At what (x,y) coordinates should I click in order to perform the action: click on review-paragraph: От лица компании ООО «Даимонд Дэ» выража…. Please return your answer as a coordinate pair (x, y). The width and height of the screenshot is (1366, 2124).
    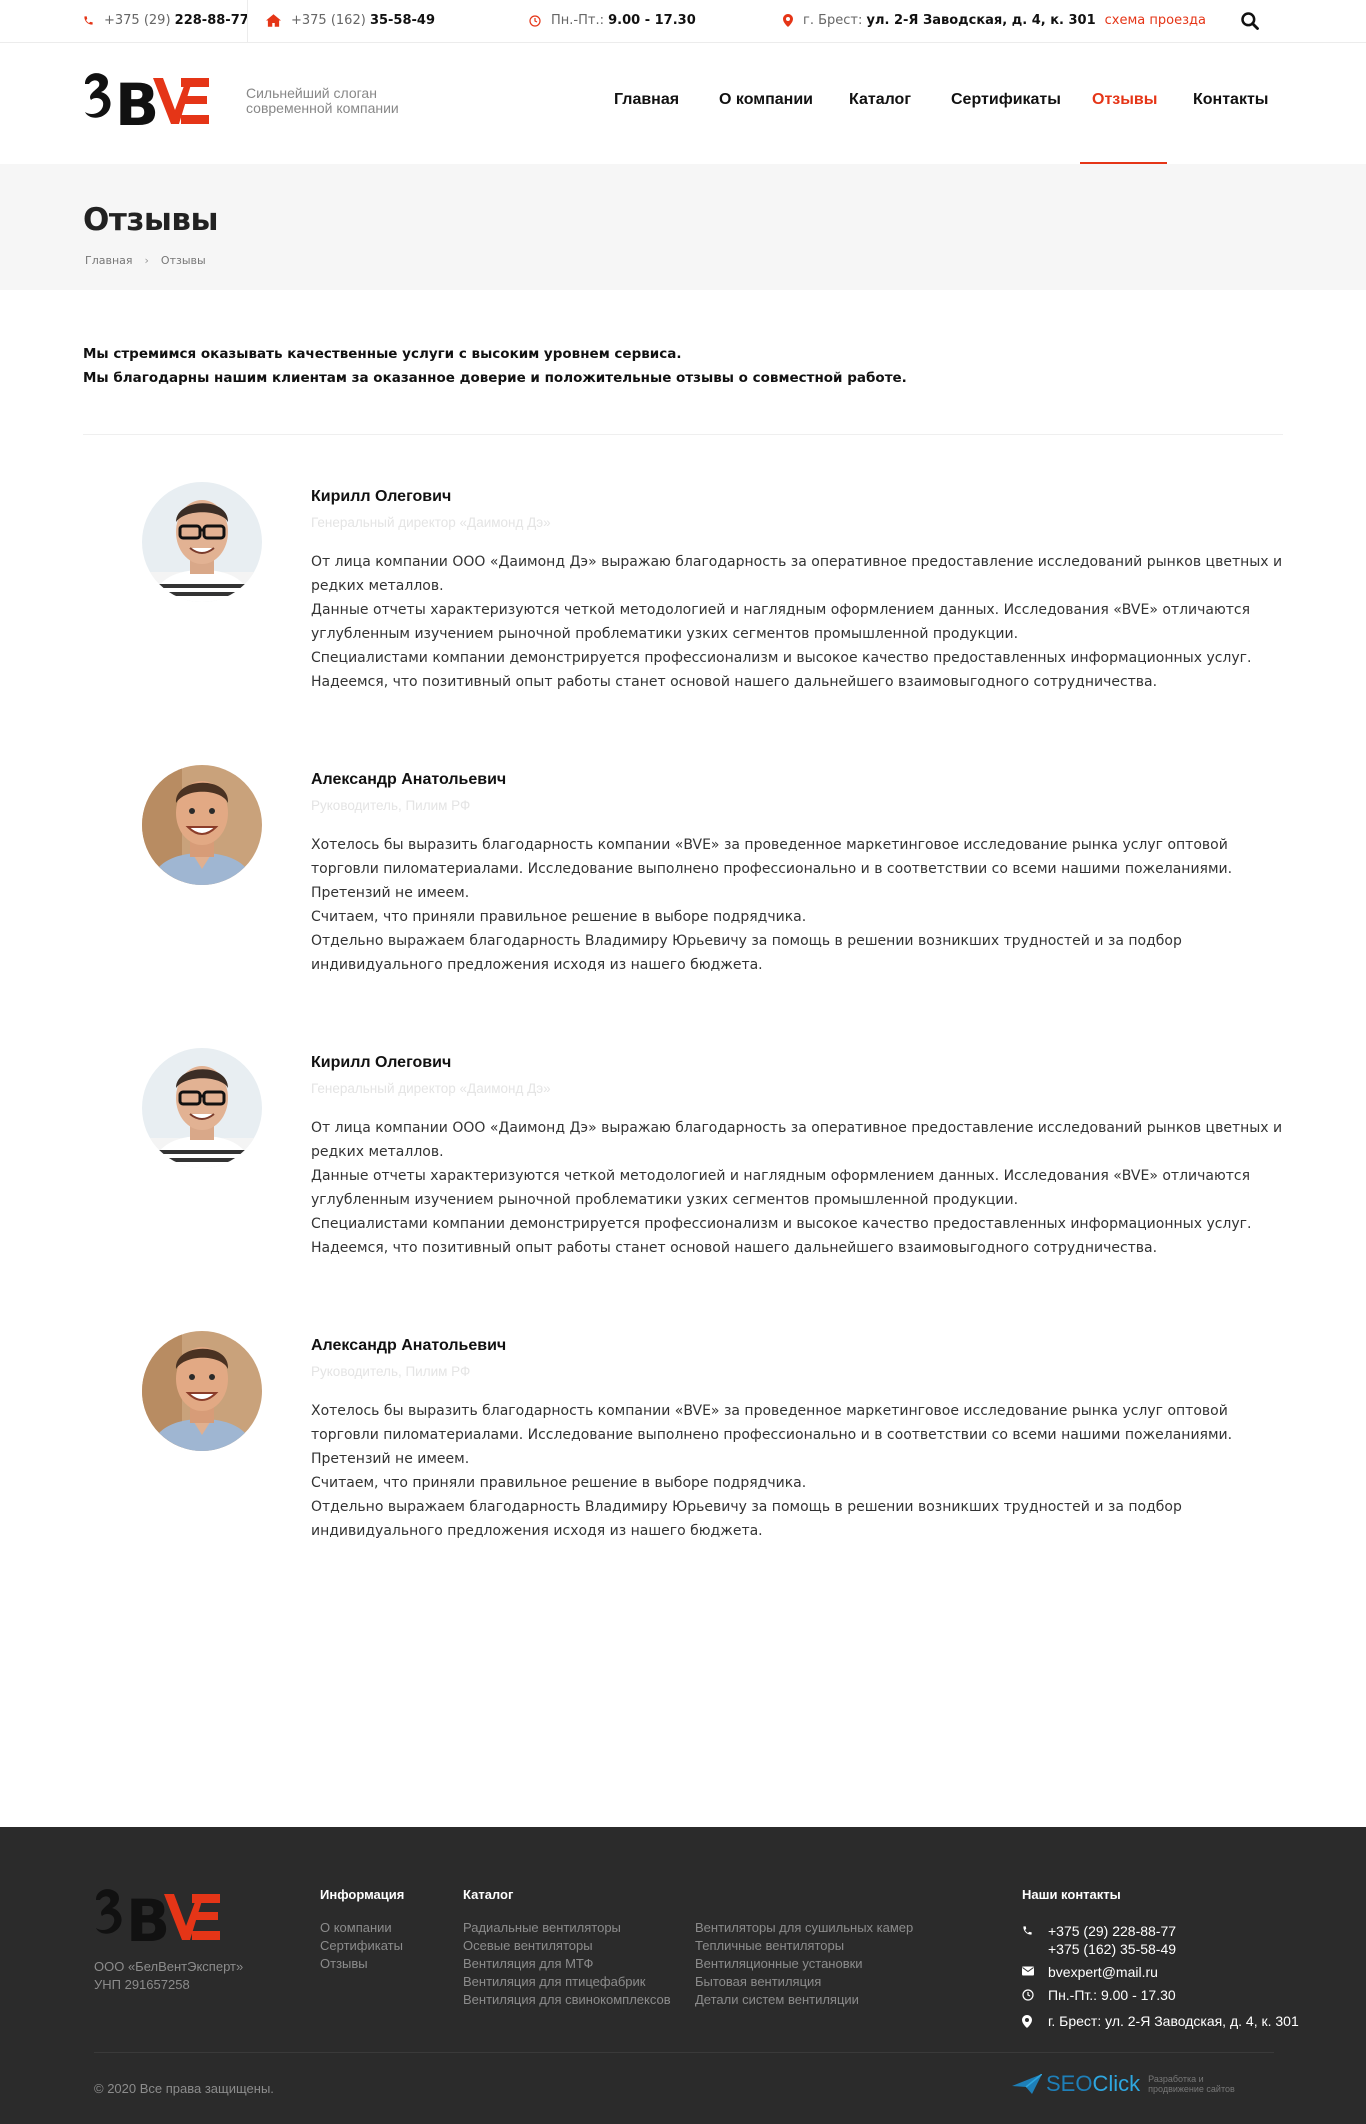
    Looking at the image, I should click on (797, 1140).